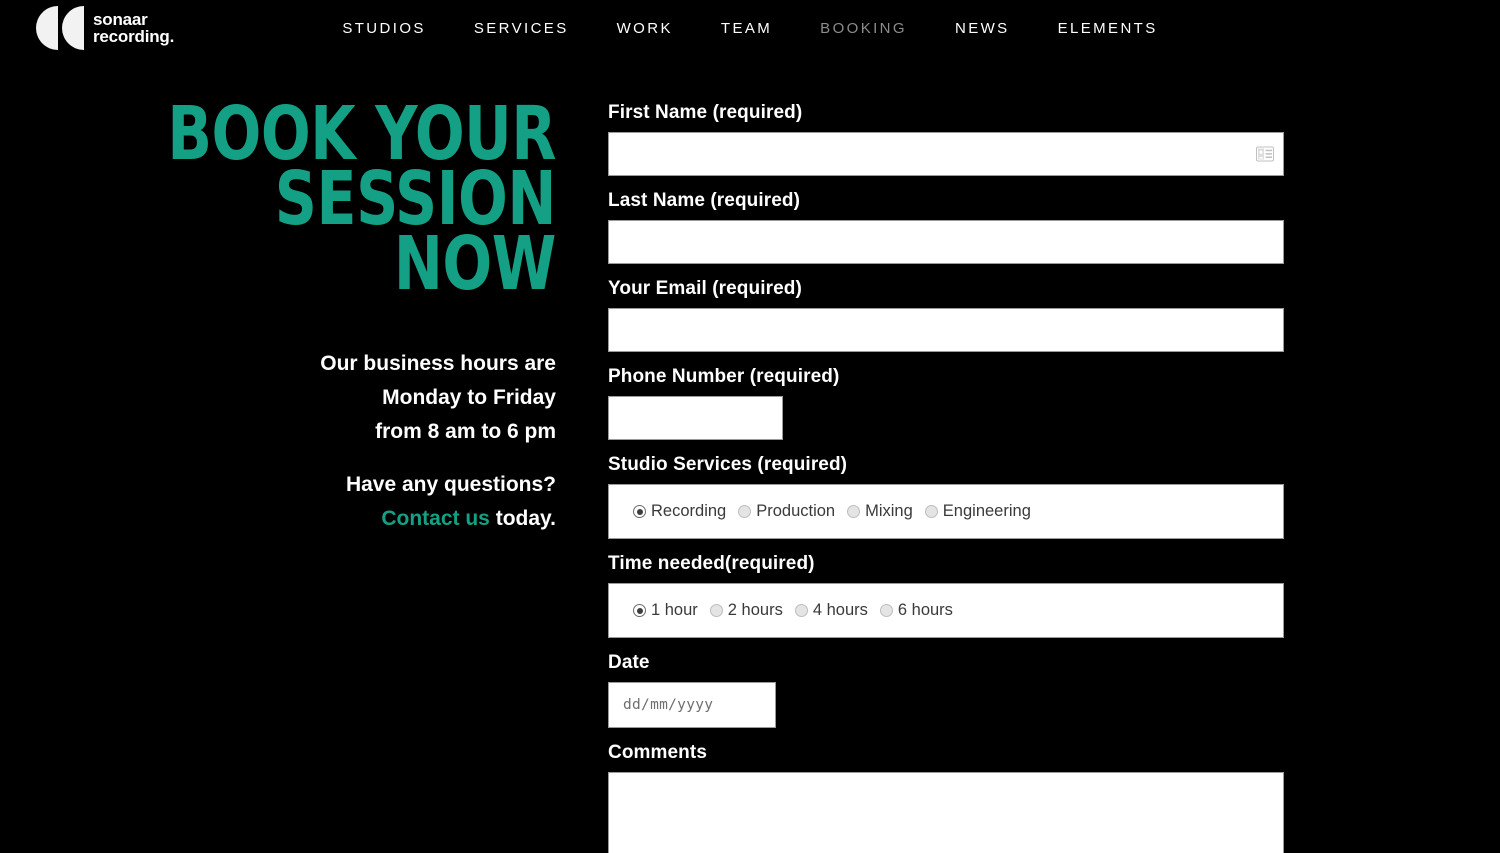 The image size is (1500, 853). What do you see at coordinates (863, 28) in the screenshot?
I see `nav-link-booking: BOOKING` at bounding box center [863, 28].